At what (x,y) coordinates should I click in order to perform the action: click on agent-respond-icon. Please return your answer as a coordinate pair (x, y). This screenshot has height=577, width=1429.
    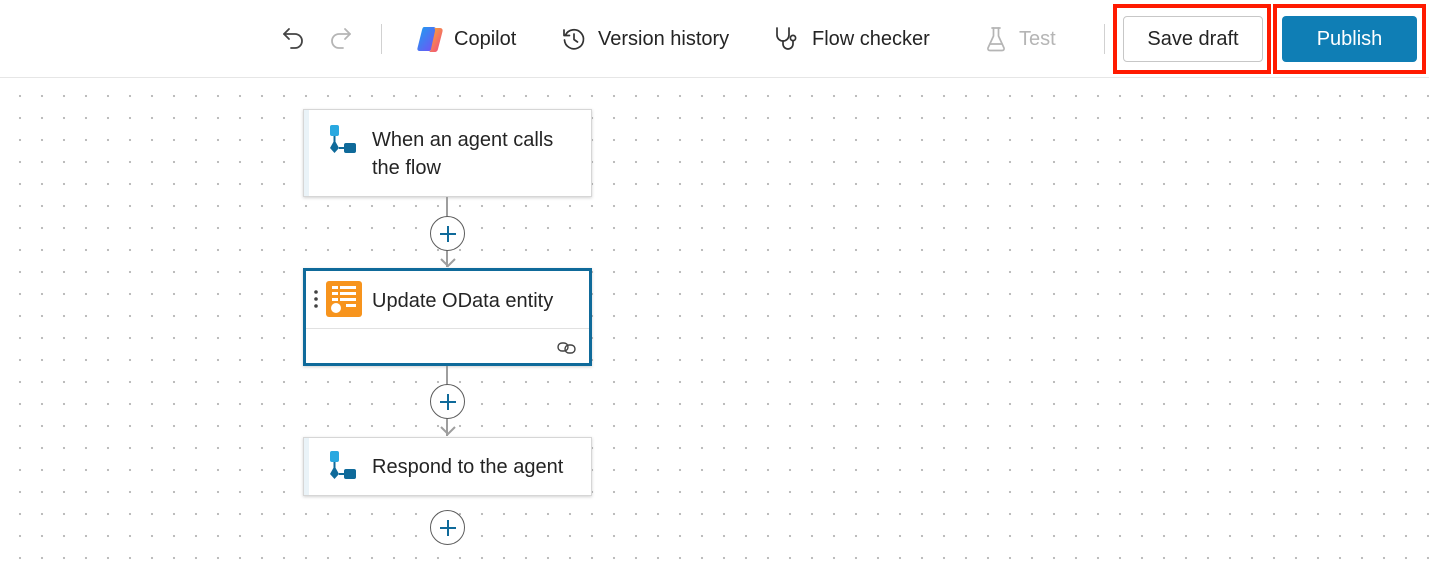
    Looking at the image, I should click on (343, 469).